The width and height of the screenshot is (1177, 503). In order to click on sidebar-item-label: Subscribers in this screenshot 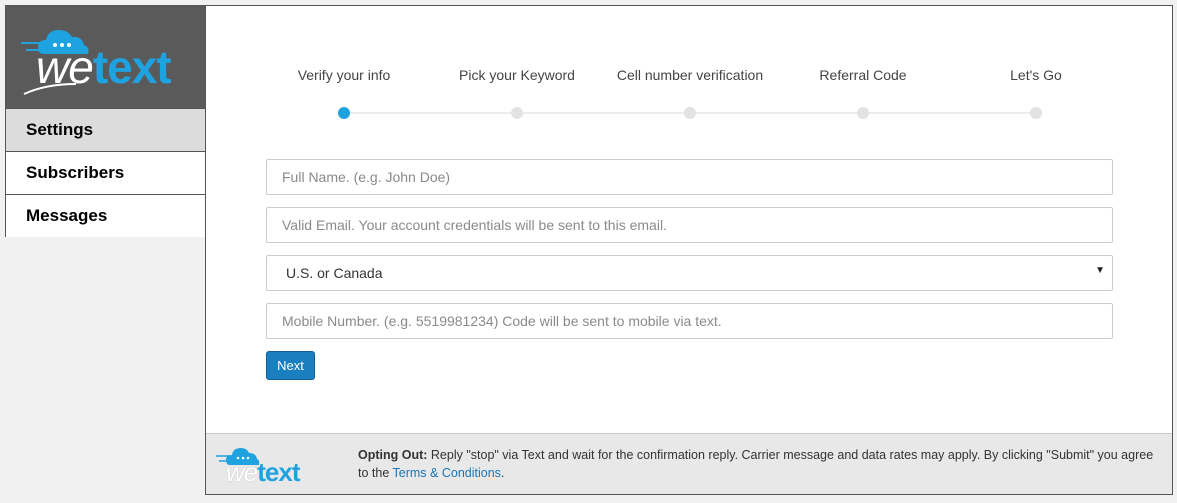, I will do `click(75, 172)`.